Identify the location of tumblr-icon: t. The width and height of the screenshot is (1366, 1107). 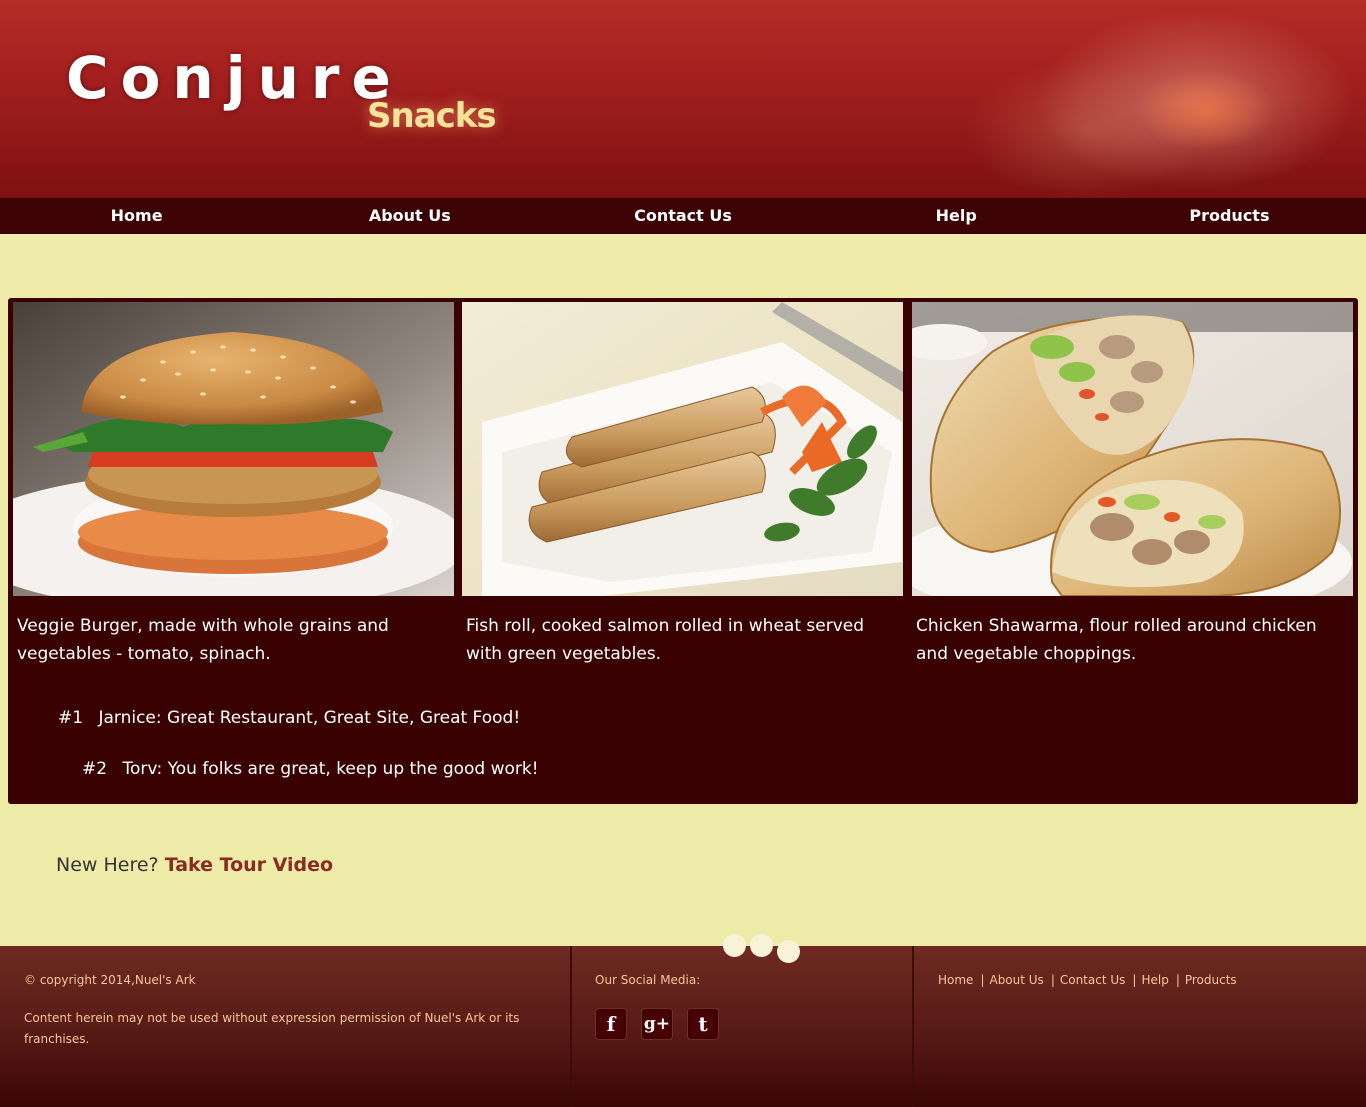
(703, 1024).